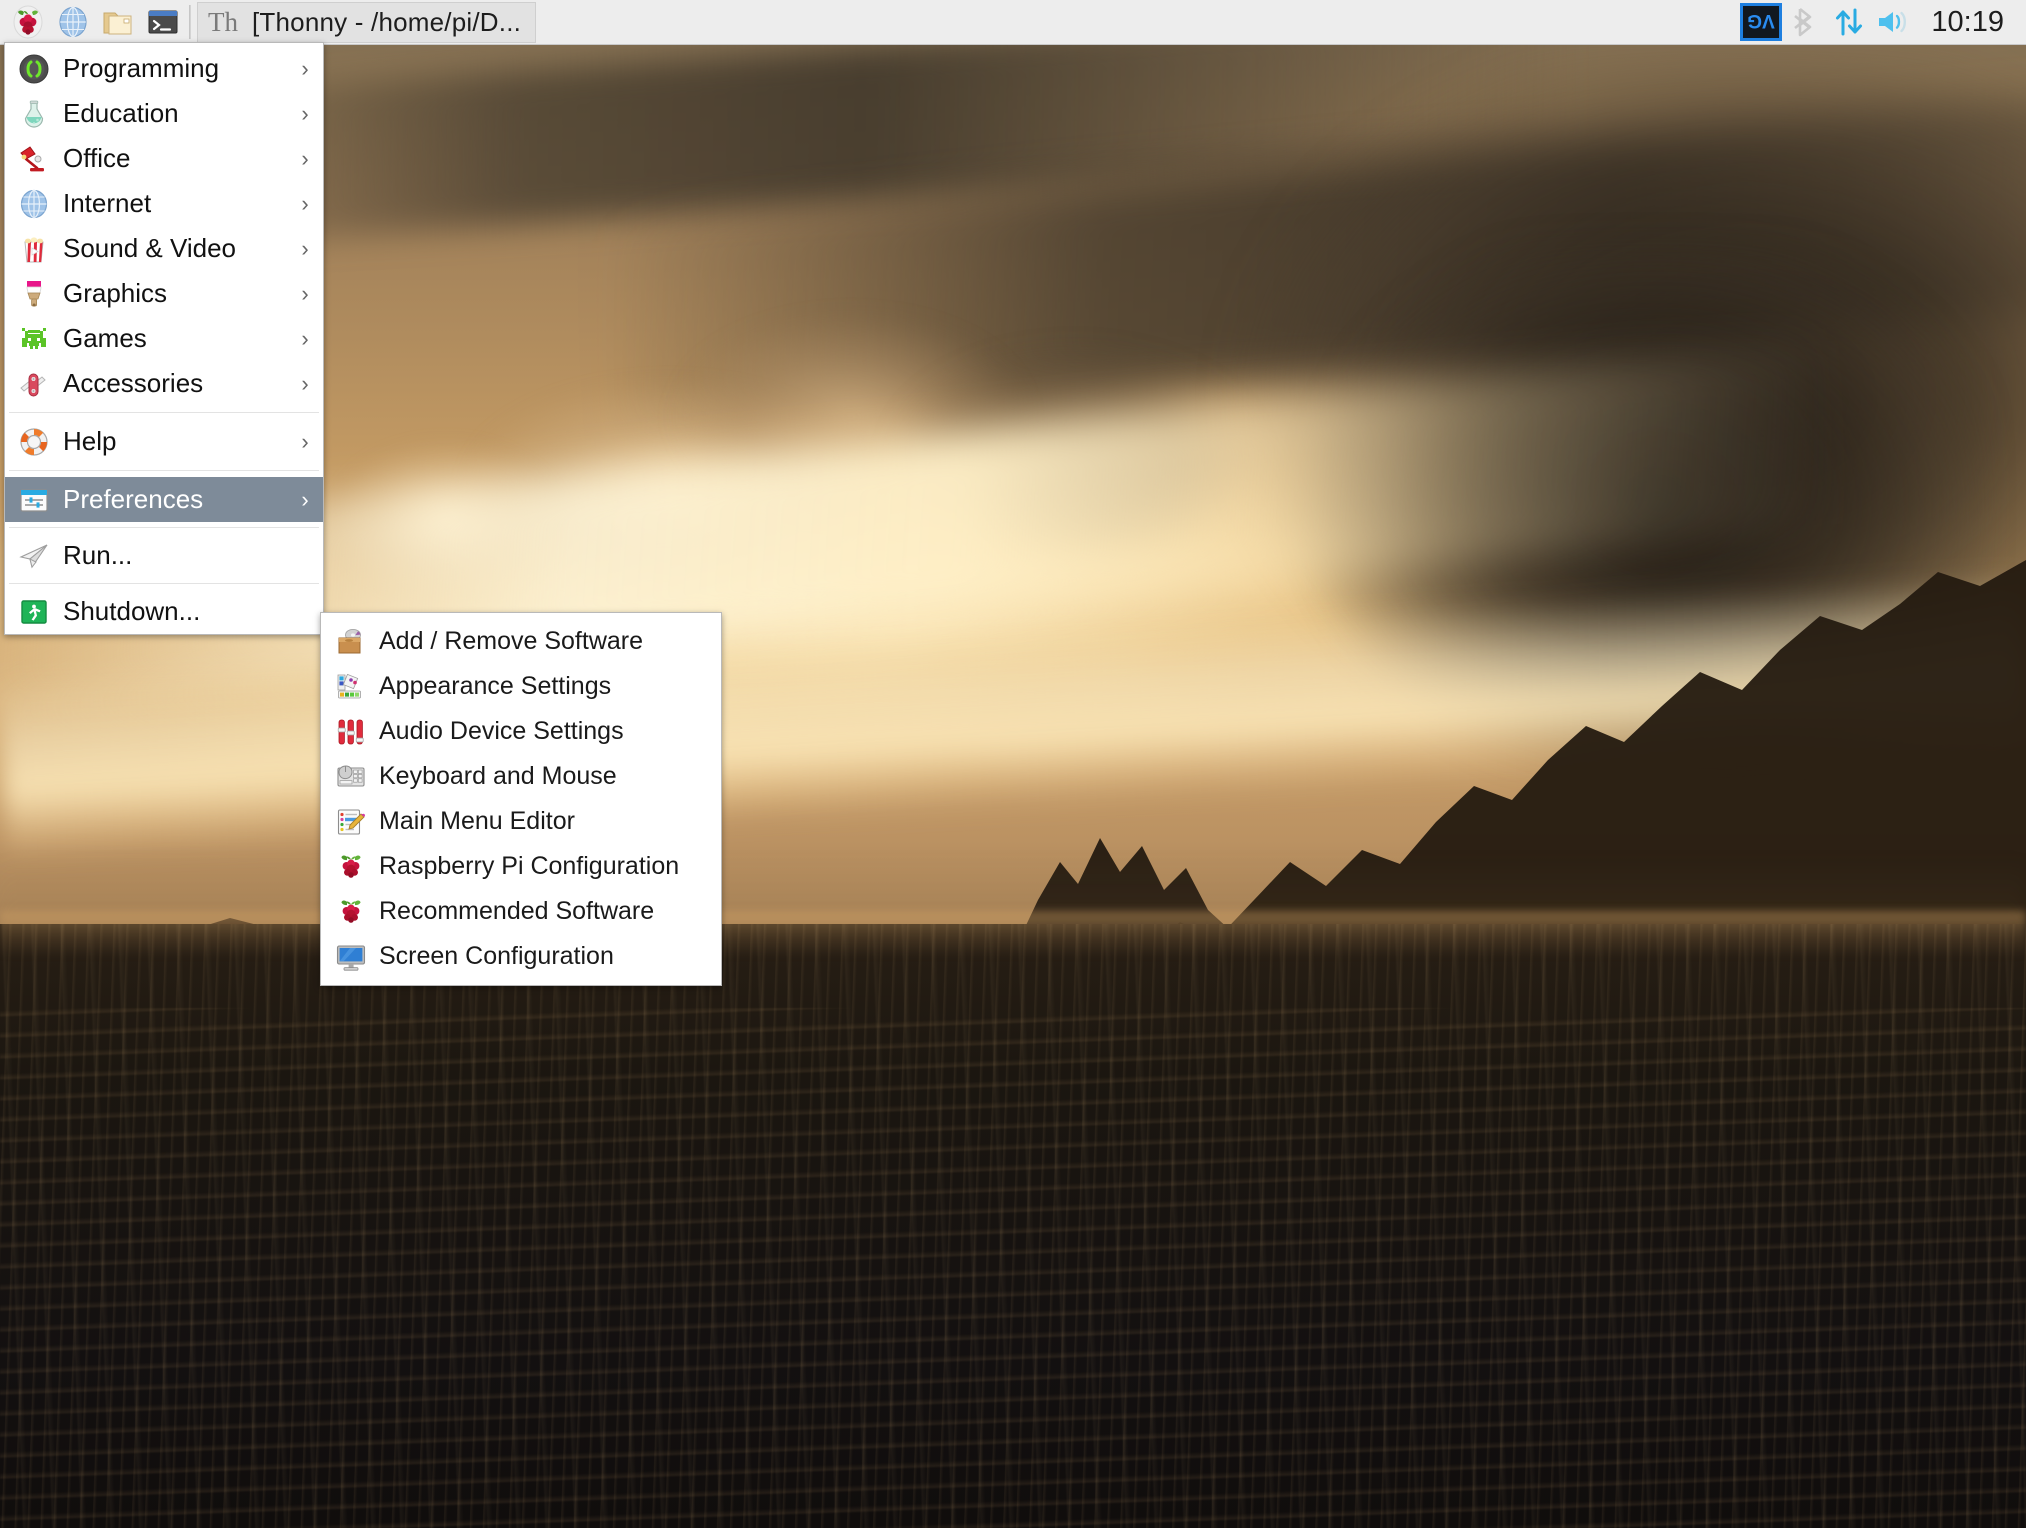 Image resolution: width=2026 pixels, height=1528 pixels. What do you see at coordinates (34, 69) in the screenshot?
I see `programming-braces-icon` at bounding box center [34, 69].